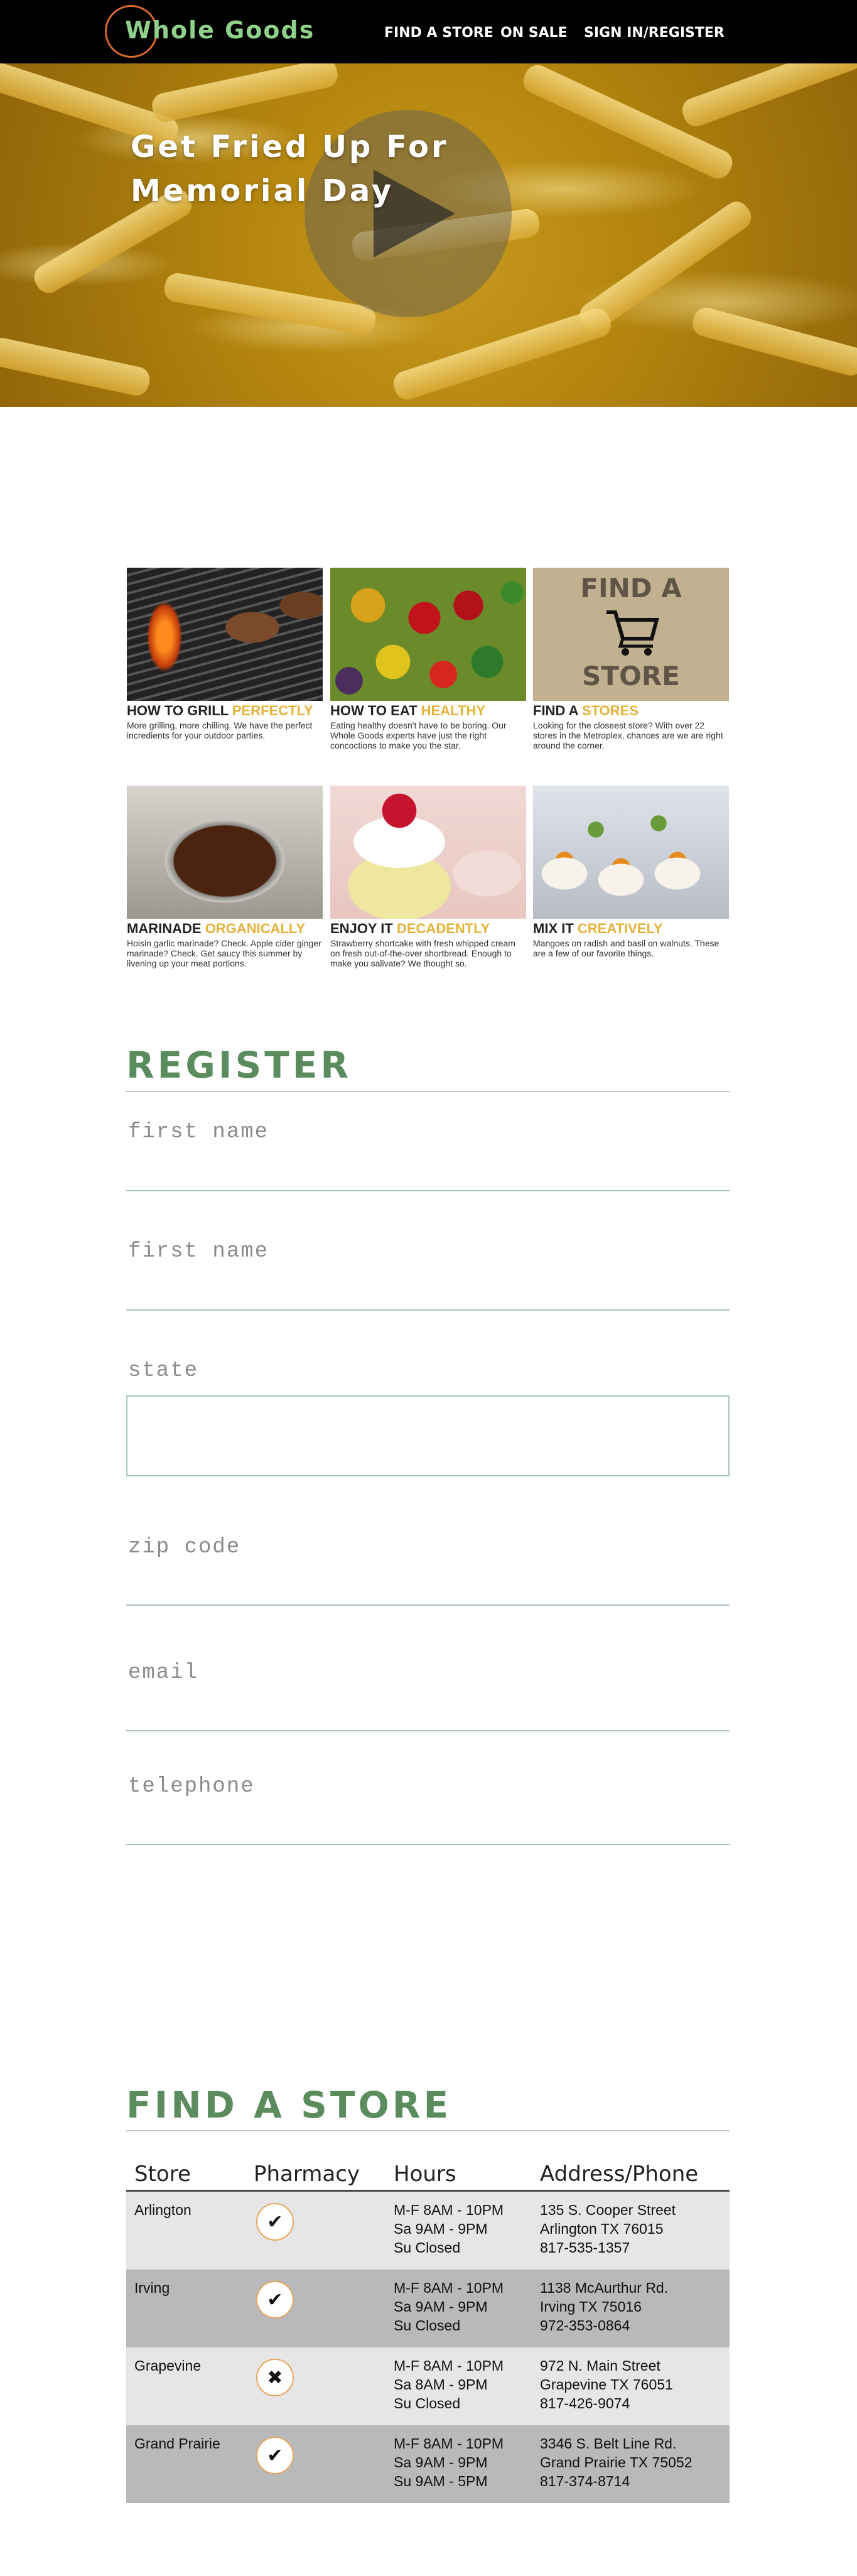 Image resolution: width=857 pixels, height=2576 pixels. I want to click on card-title: ENJOY IT, so click(361, 928).